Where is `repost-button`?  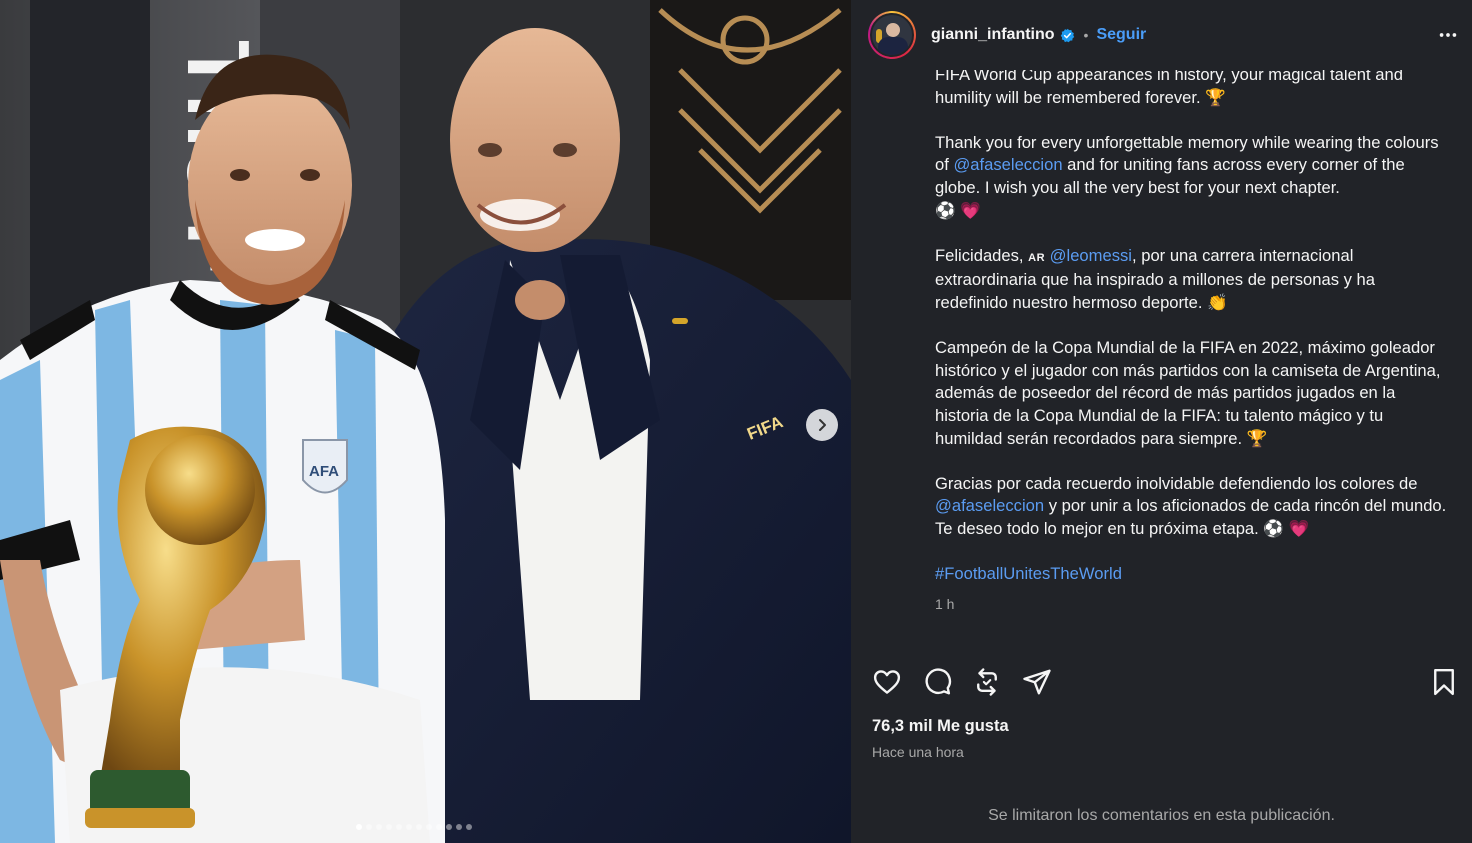 repost-button is located at coordinates (987, 682).